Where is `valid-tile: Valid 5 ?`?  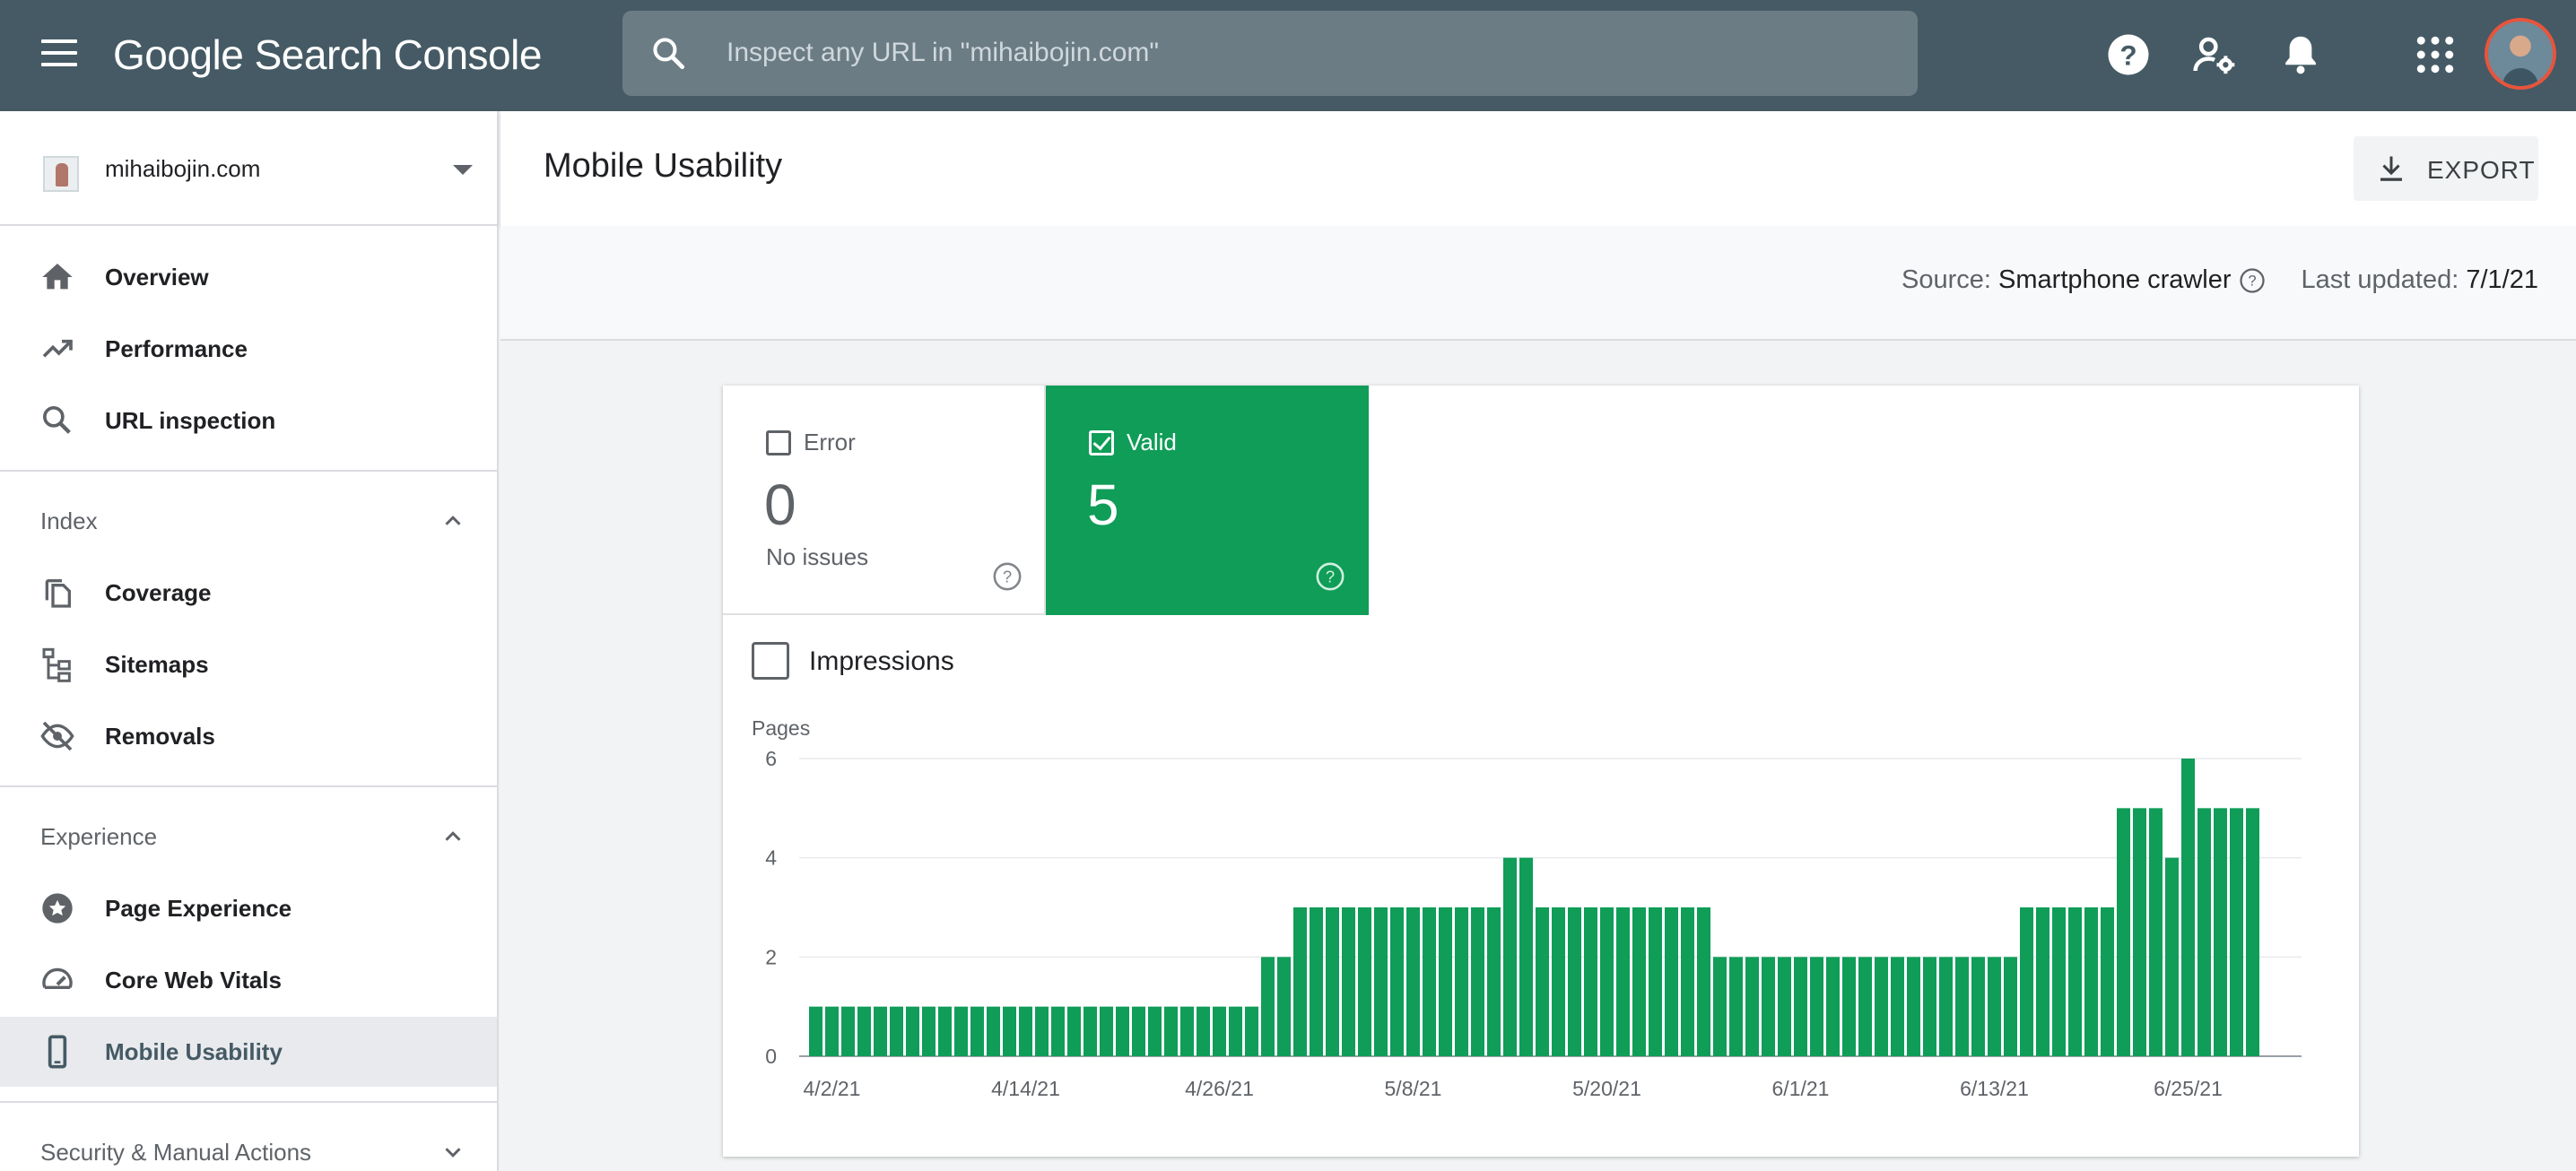
valid-tile: Valid 5 ? is located at coordinates (1207, 500).